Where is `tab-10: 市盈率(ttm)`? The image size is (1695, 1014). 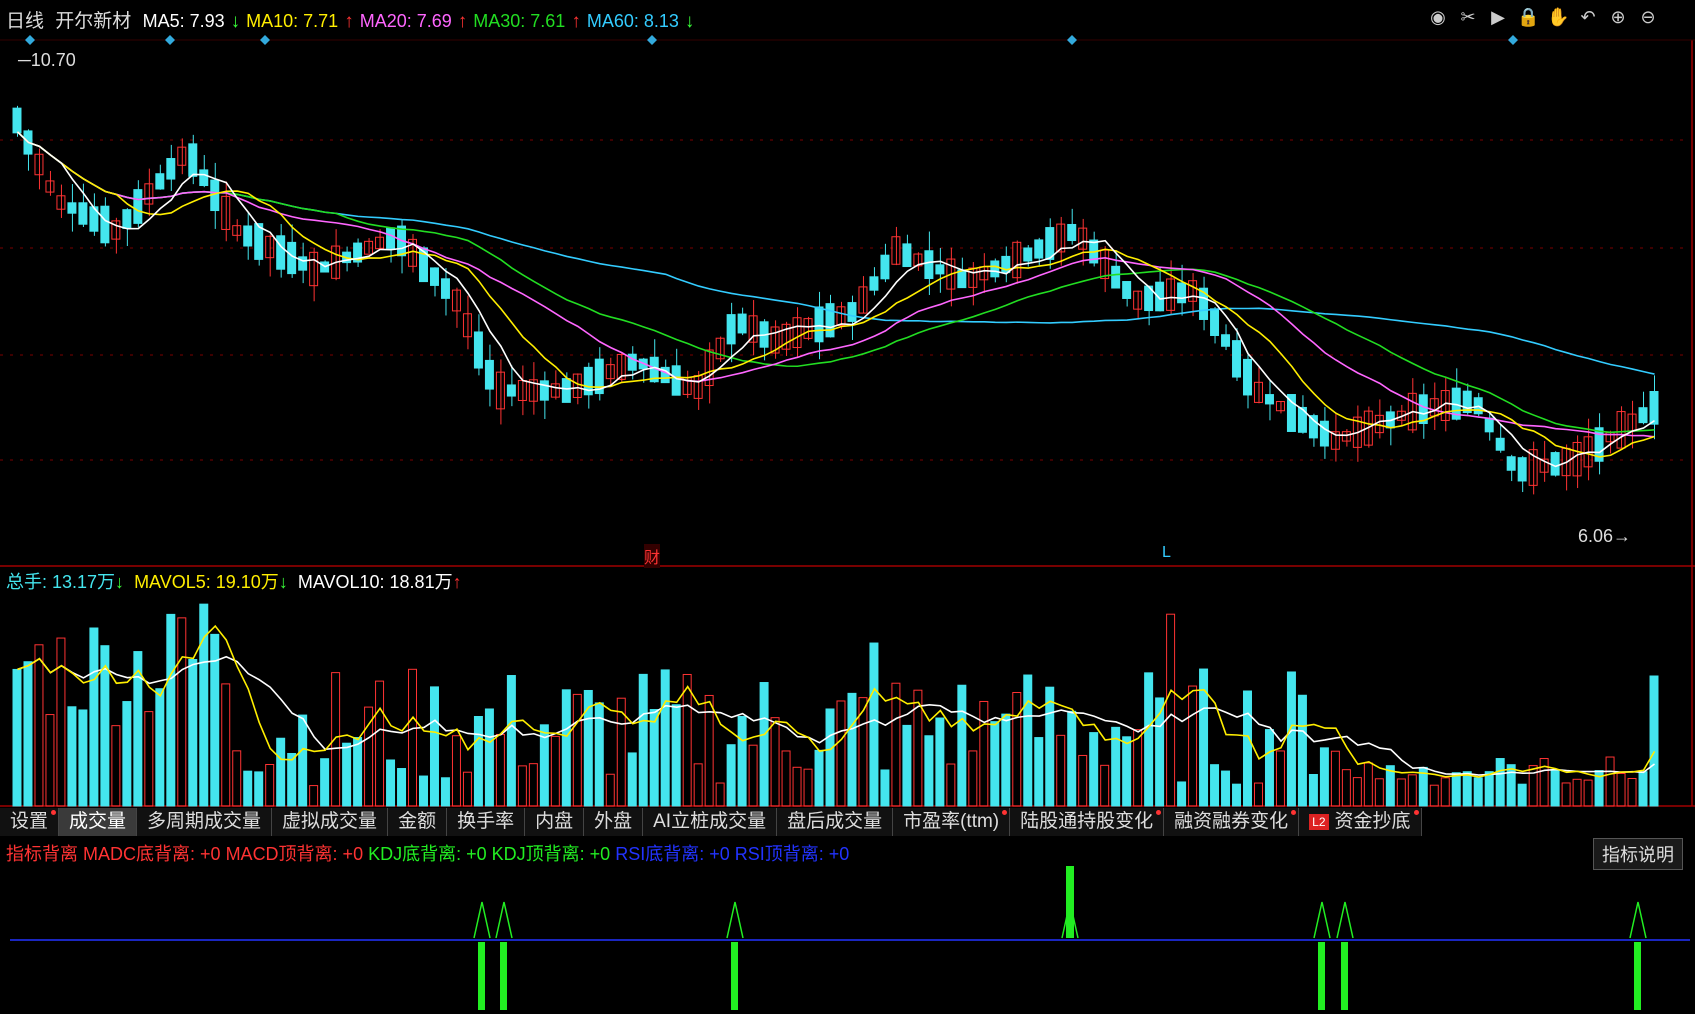
tab-10: 市盈率(ttm) is located at coordinates (952, 822).